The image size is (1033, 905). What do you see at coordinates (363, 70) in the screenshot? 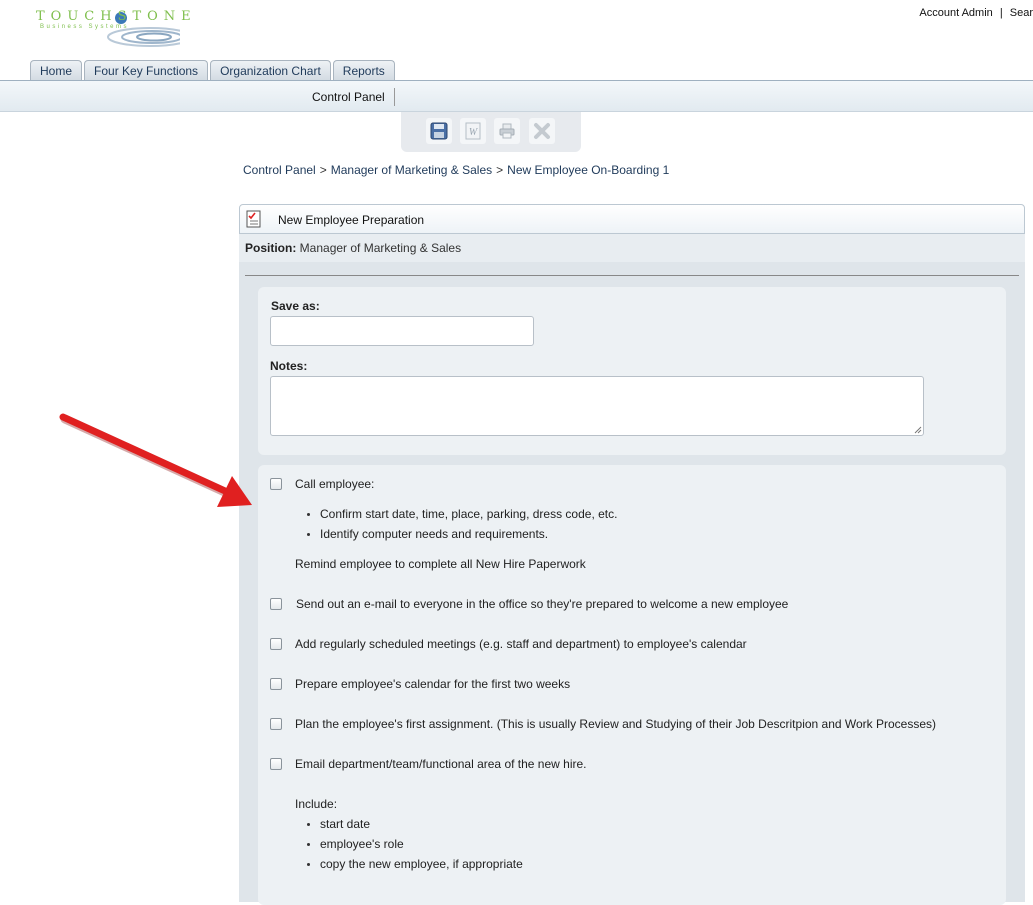
I see `tab-reports: Reports` at bounding box center [363, 70].